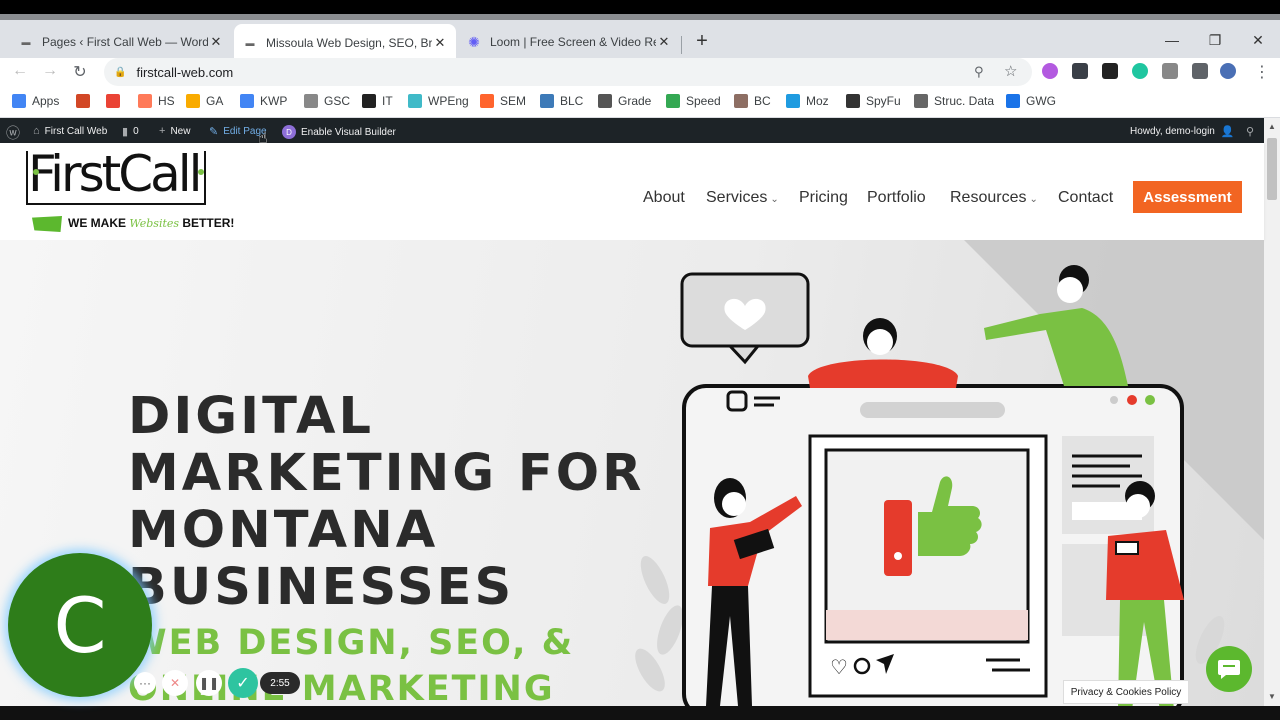 This screenshot has height=720, width=1280. I want to click on nav-portfolio: Portfolio, so click(896, 198).